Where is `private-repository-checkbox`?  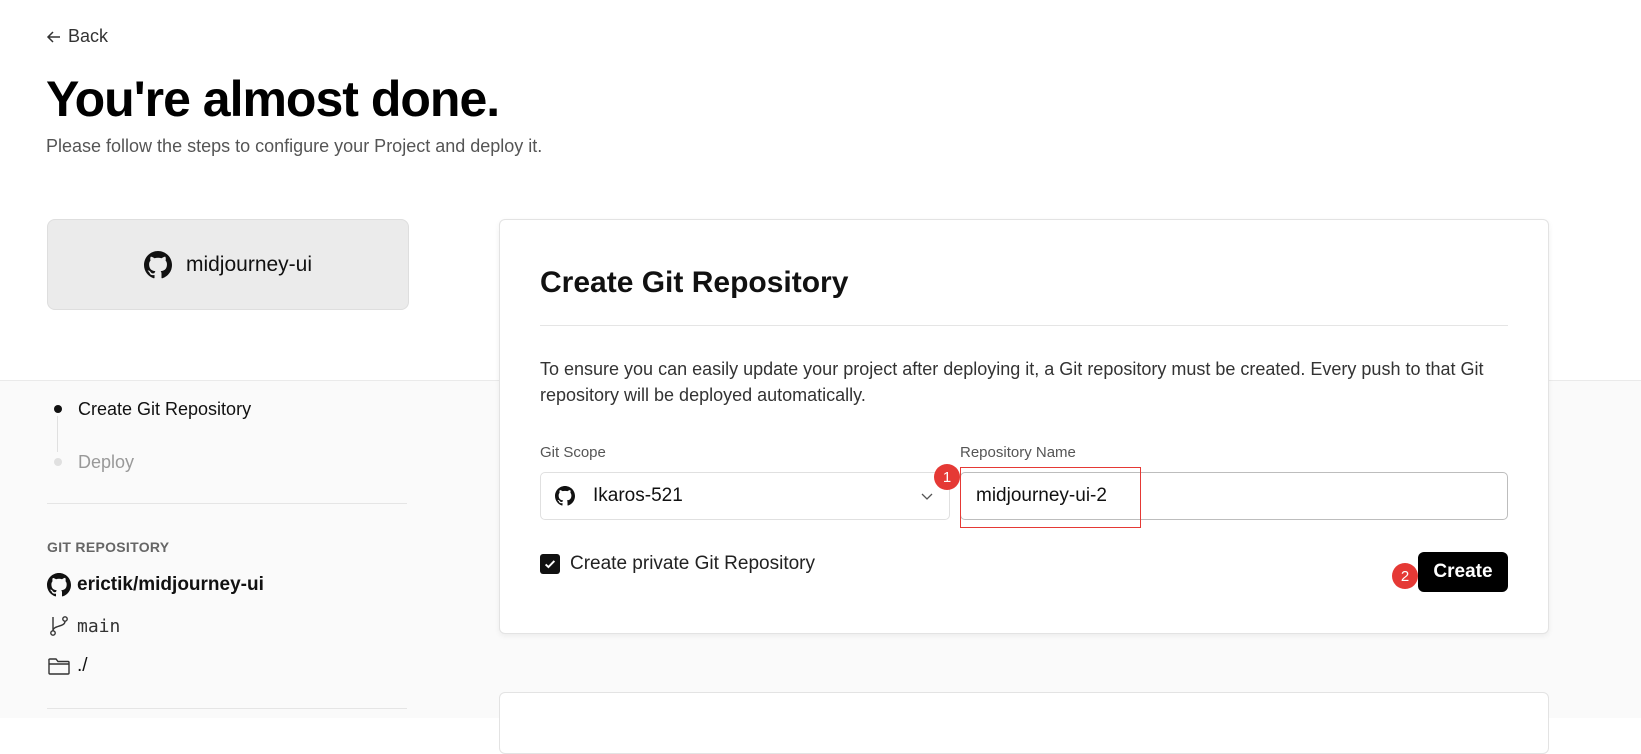
private-repository-checkbox is located at coordinates (550, 564).